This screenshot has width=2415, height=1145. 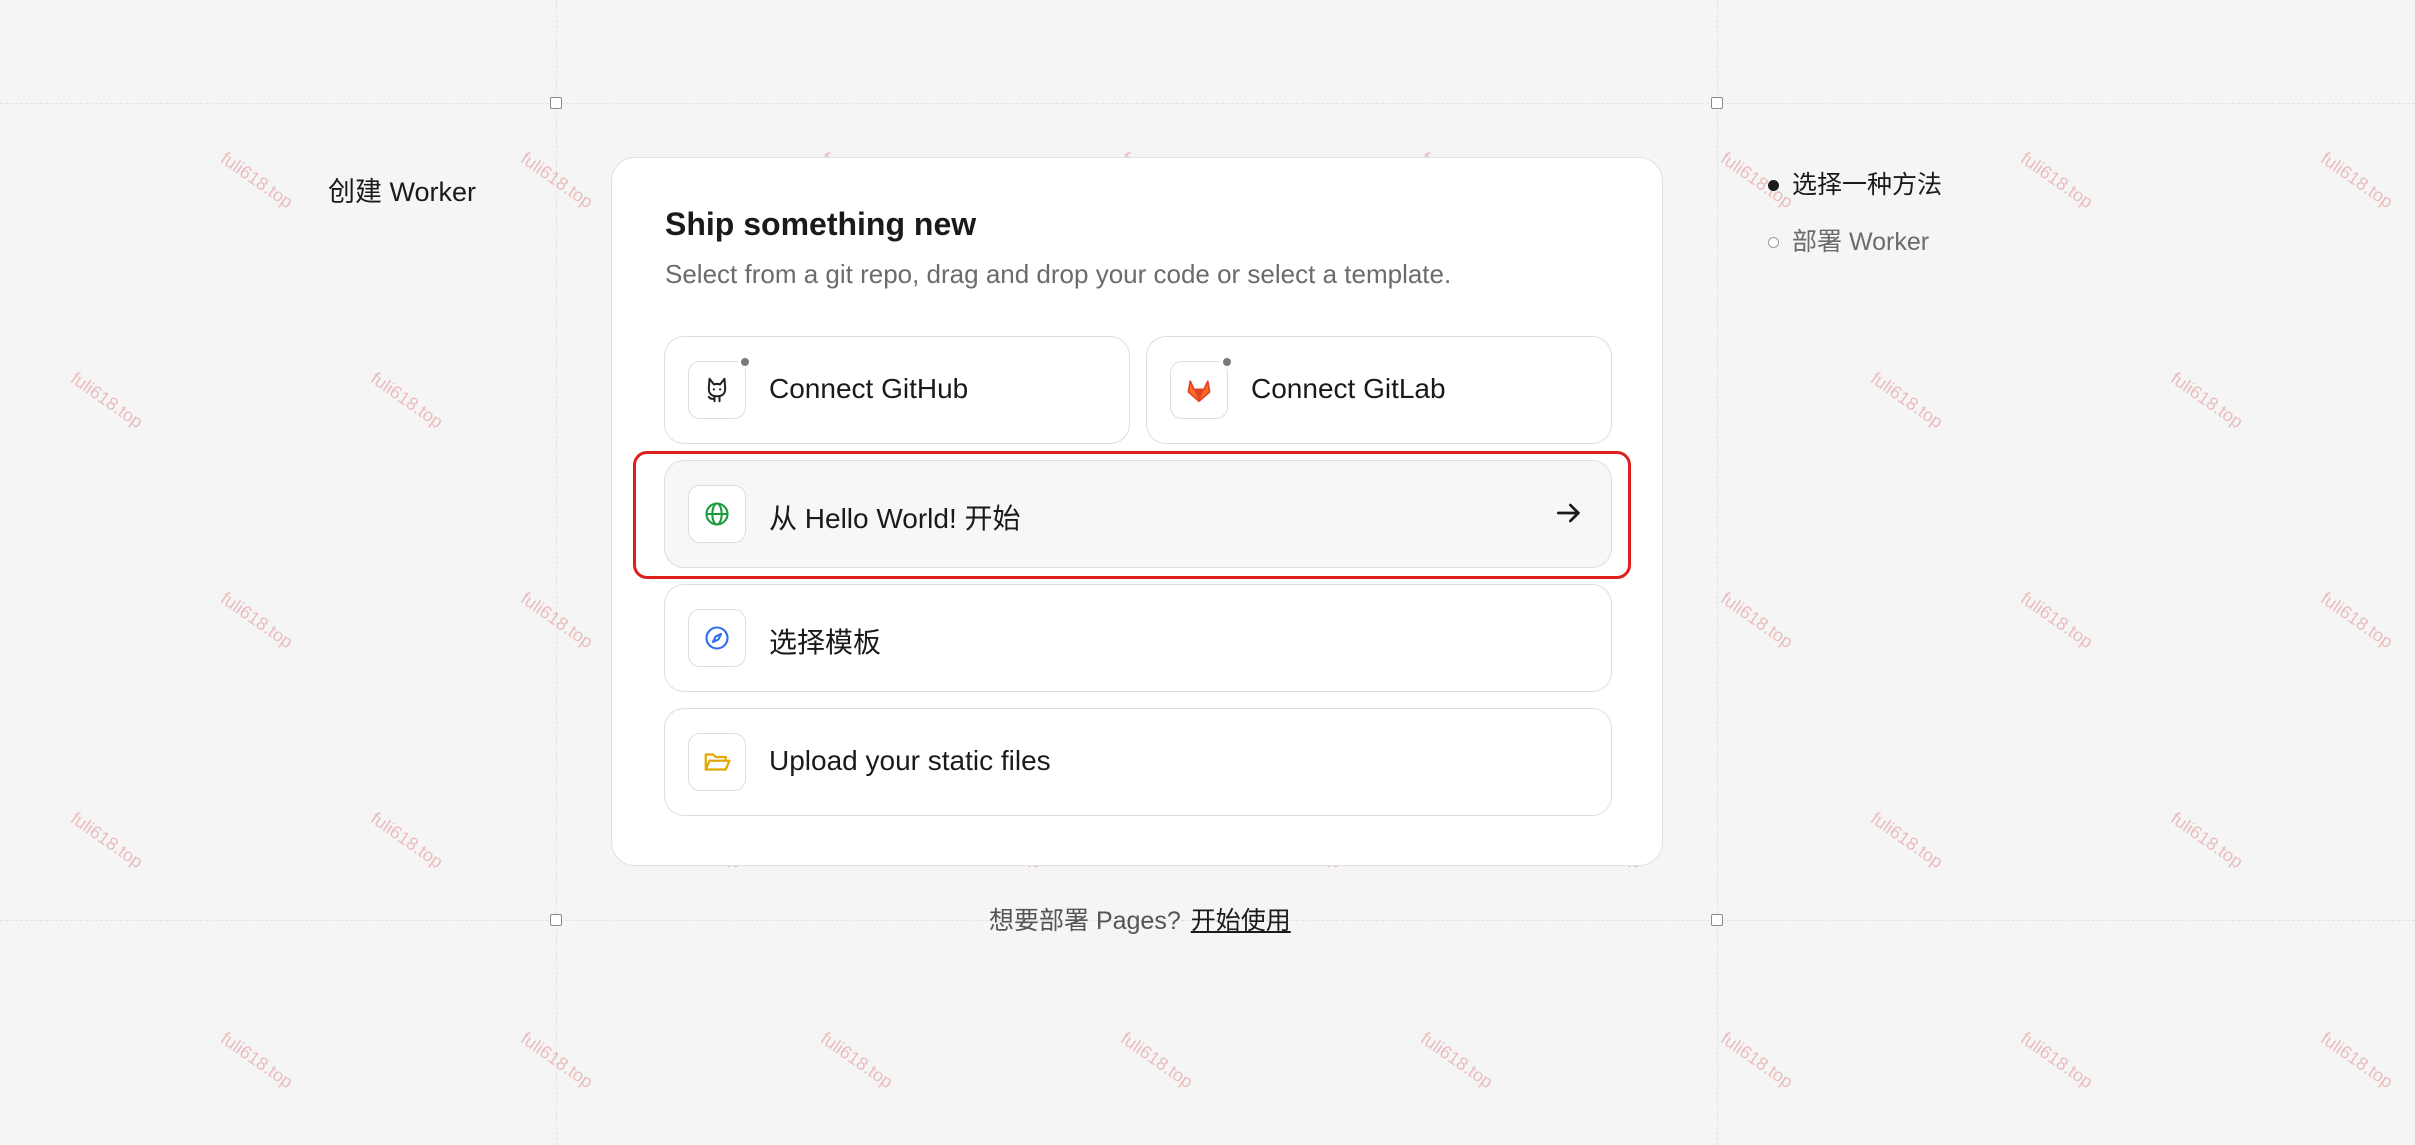 I want to click on option-label: Connect GitLab, so click(x=1348, y=388).